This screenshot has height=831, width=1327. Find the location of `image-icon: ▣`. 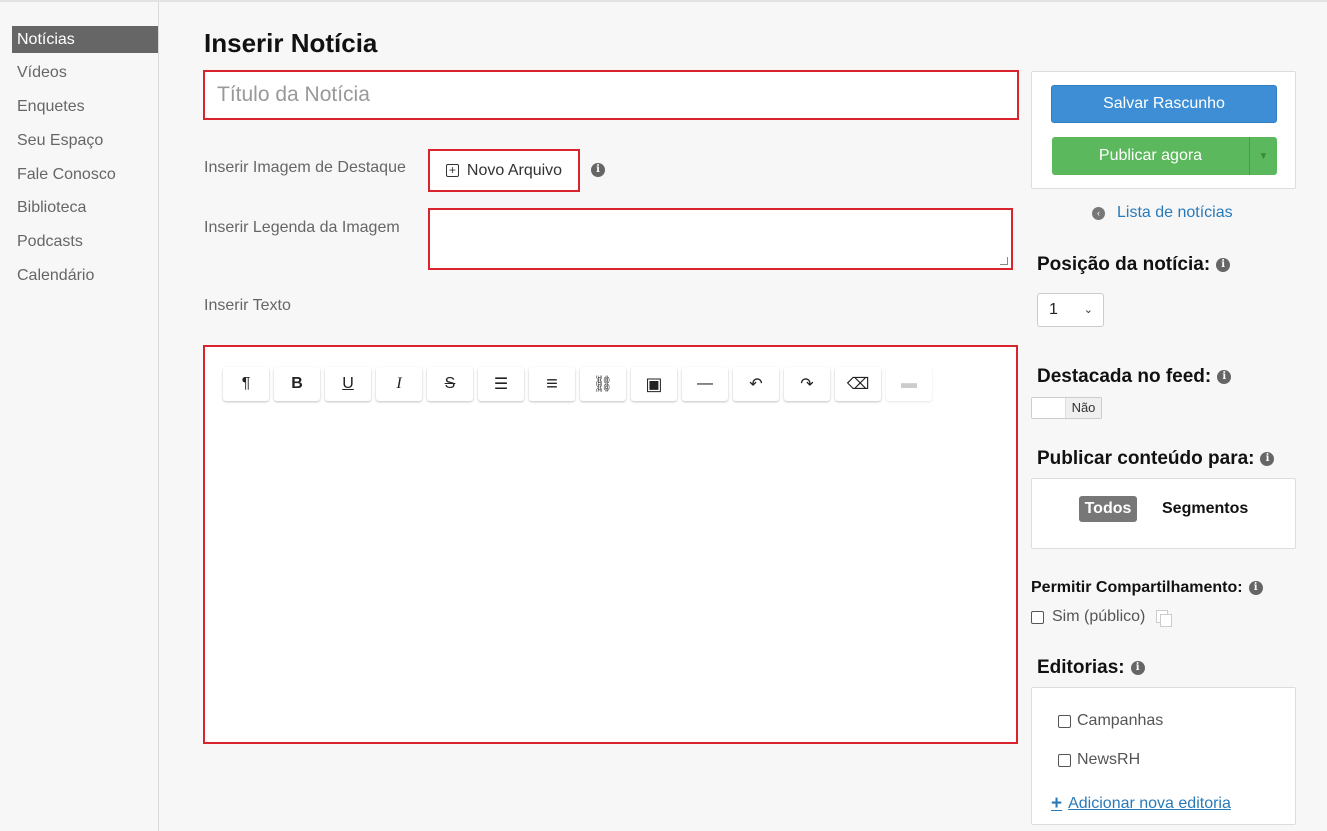

image-icon: ▣ is located at coordinates (654, 383).